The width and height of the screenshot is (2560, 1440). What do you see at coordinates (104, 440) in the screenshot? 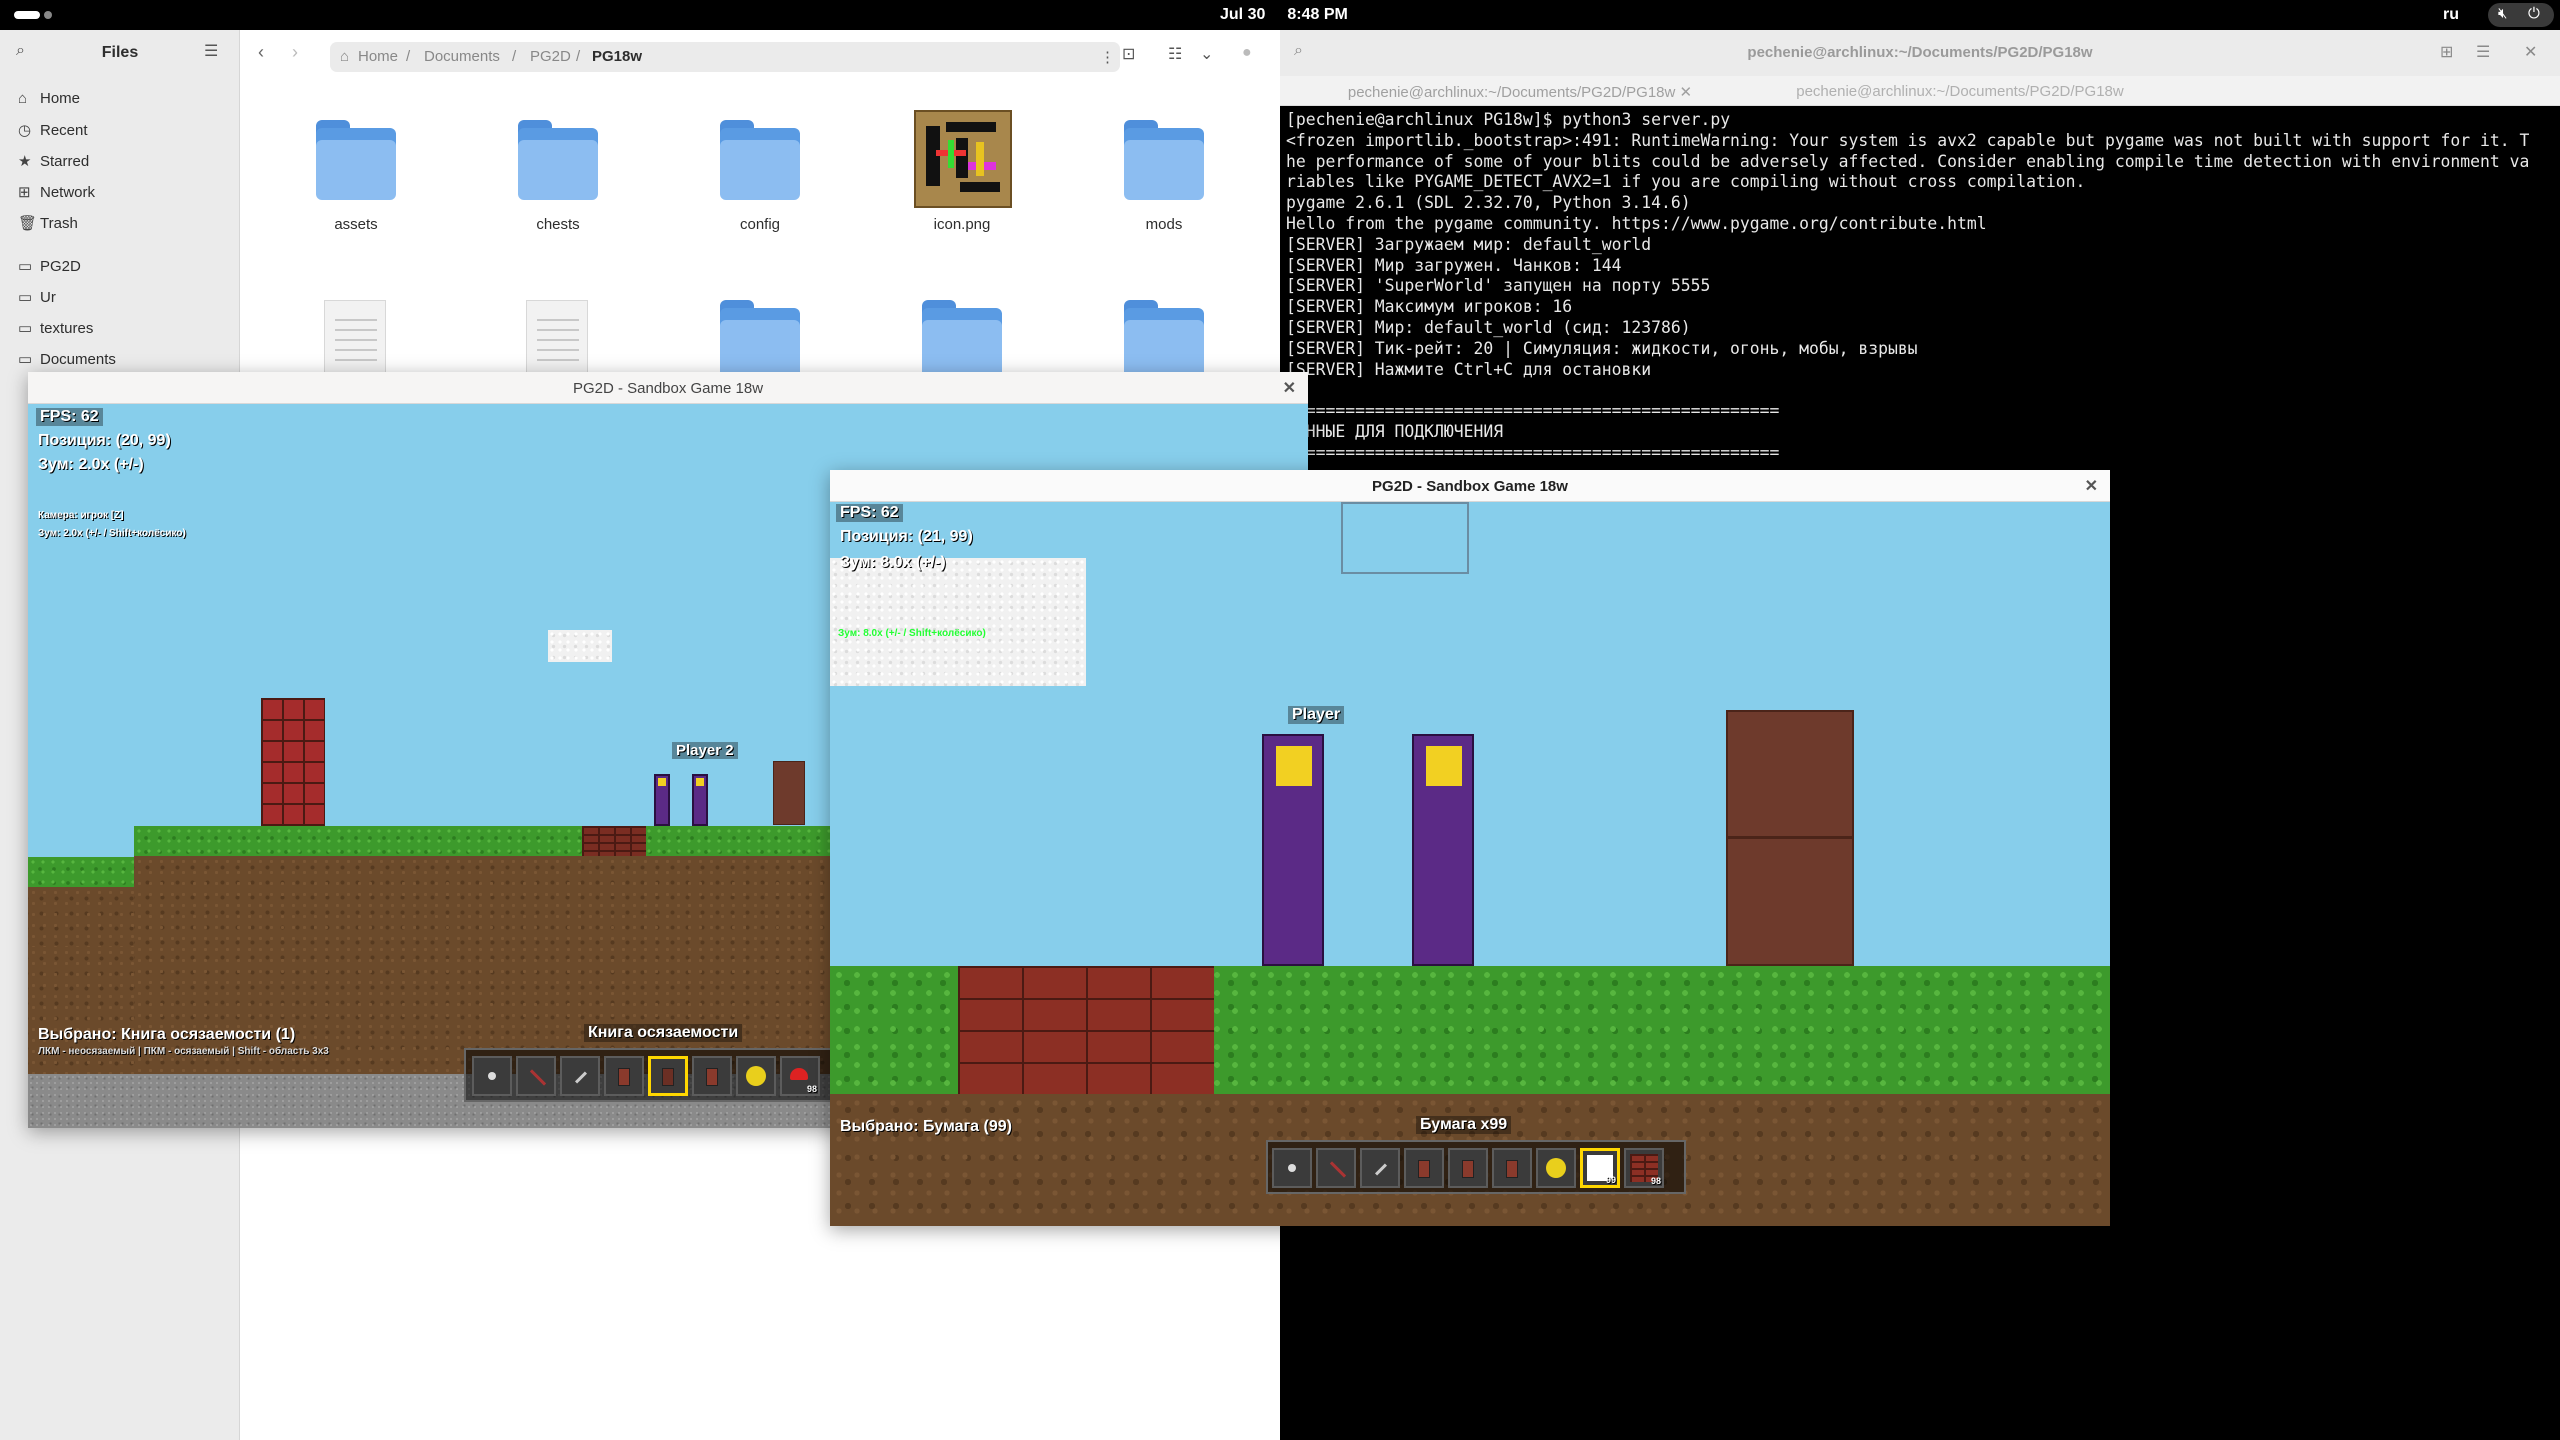
I see `position-readout: Позиция: (20, 99)` at bounding box center [104, 440].